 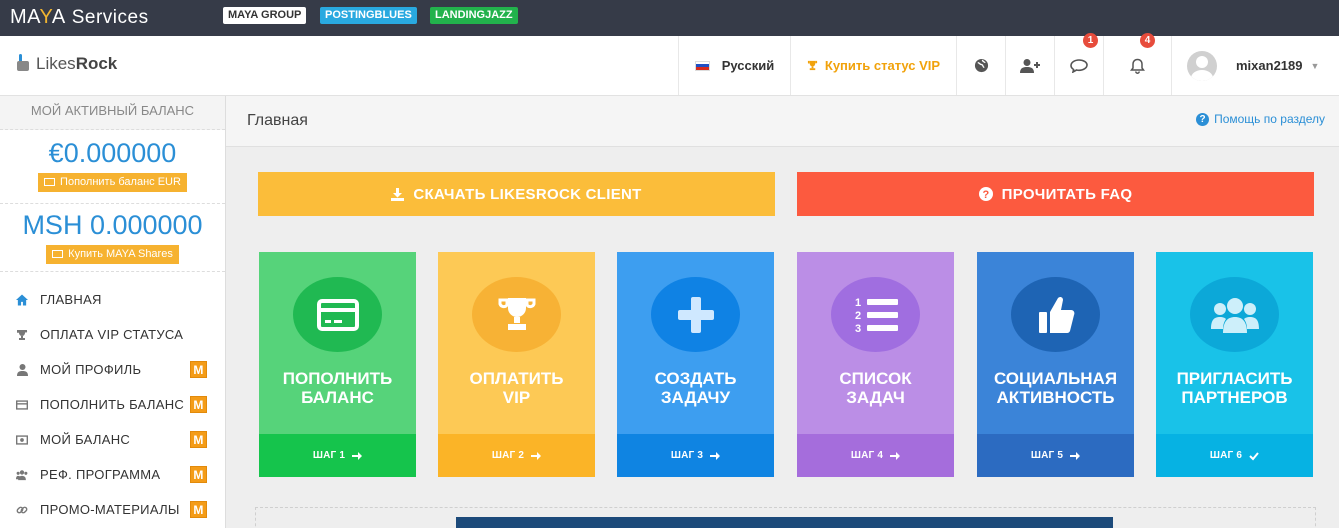 What do you see at coordinates (1269, 65) in the screenshot?
I see `username: mixan2189` at bounding box center [1269, 65].